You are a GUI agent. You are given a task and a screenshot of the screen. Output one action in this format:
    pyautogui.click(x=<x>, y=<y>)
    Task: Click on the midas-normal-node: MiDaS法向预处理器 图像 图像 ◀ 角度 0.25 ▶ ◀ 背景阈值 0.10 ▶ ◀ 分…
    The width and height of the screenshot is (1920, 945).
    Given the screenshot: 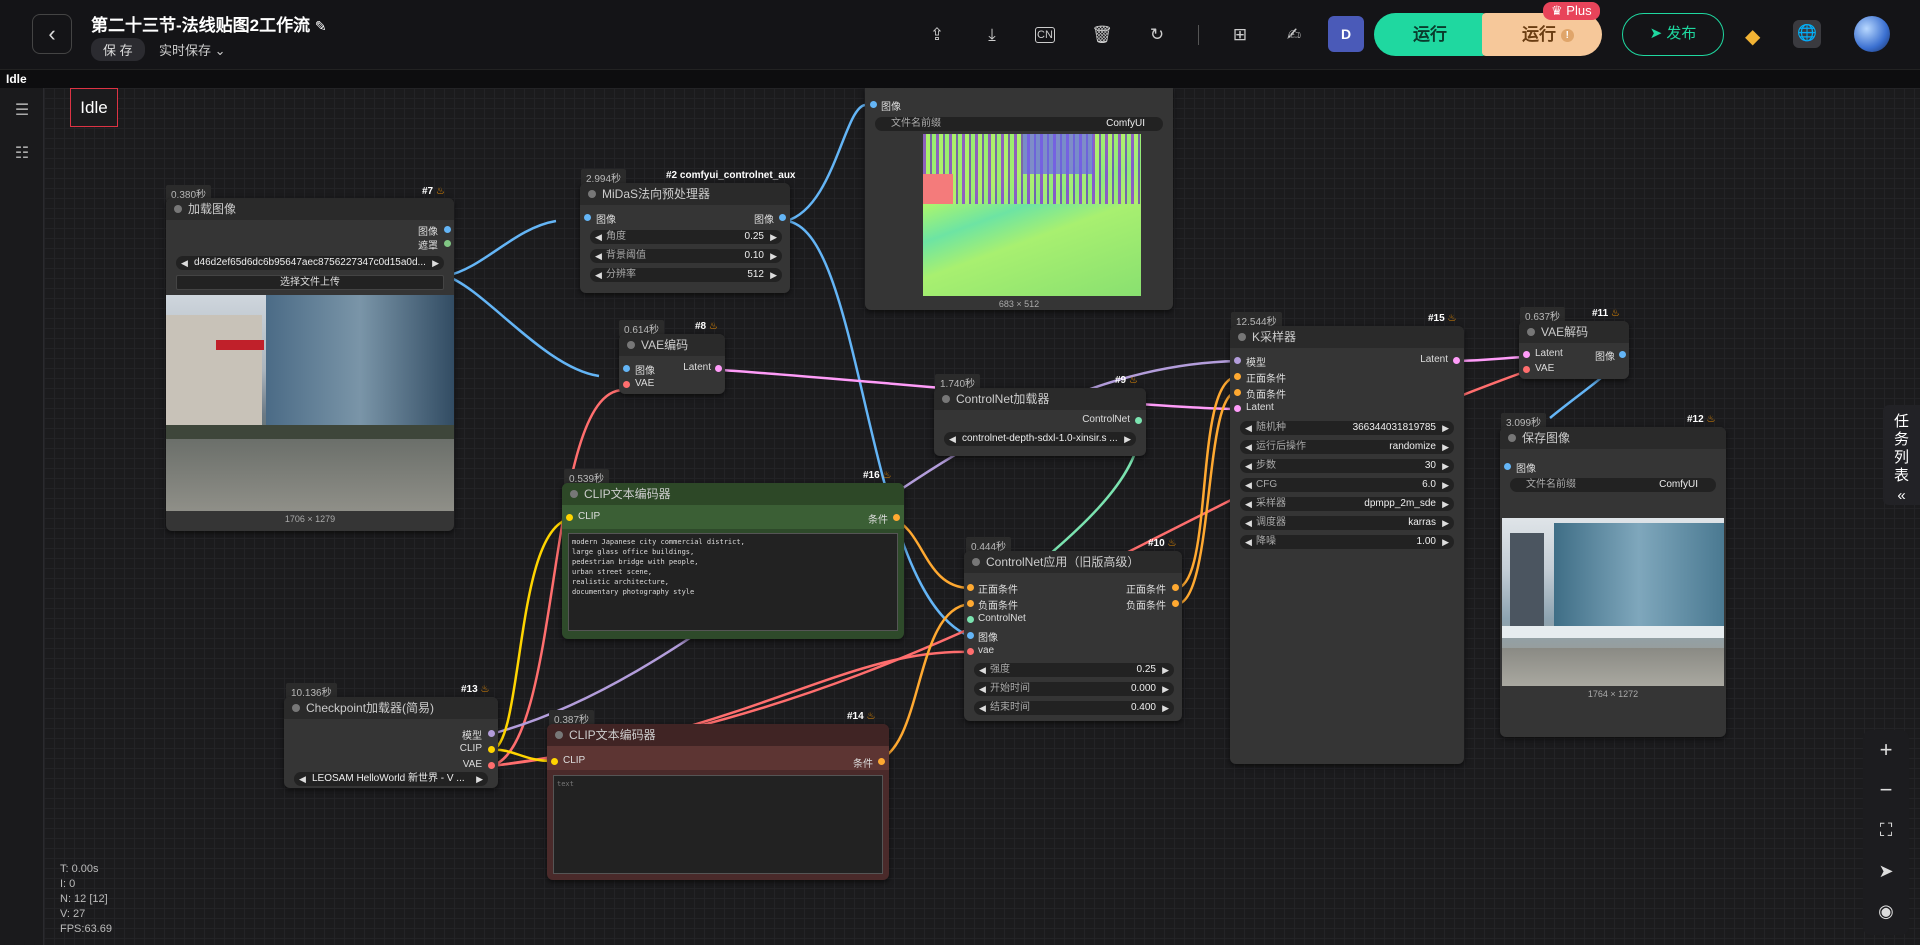 What is the action you would take?
    pyautogui.click(x=685, y=238)
    